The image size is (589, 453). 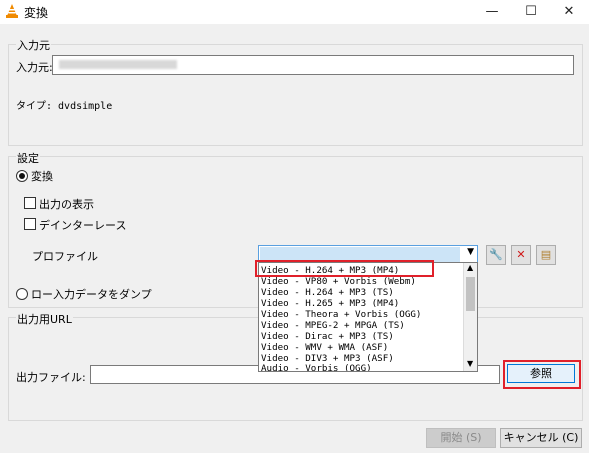 What do you see at coordinates (327, 336) in the screenshot?
I see `profile-option: Video - Dirac + MP3 (TS)` at bounding box center [327, 336].